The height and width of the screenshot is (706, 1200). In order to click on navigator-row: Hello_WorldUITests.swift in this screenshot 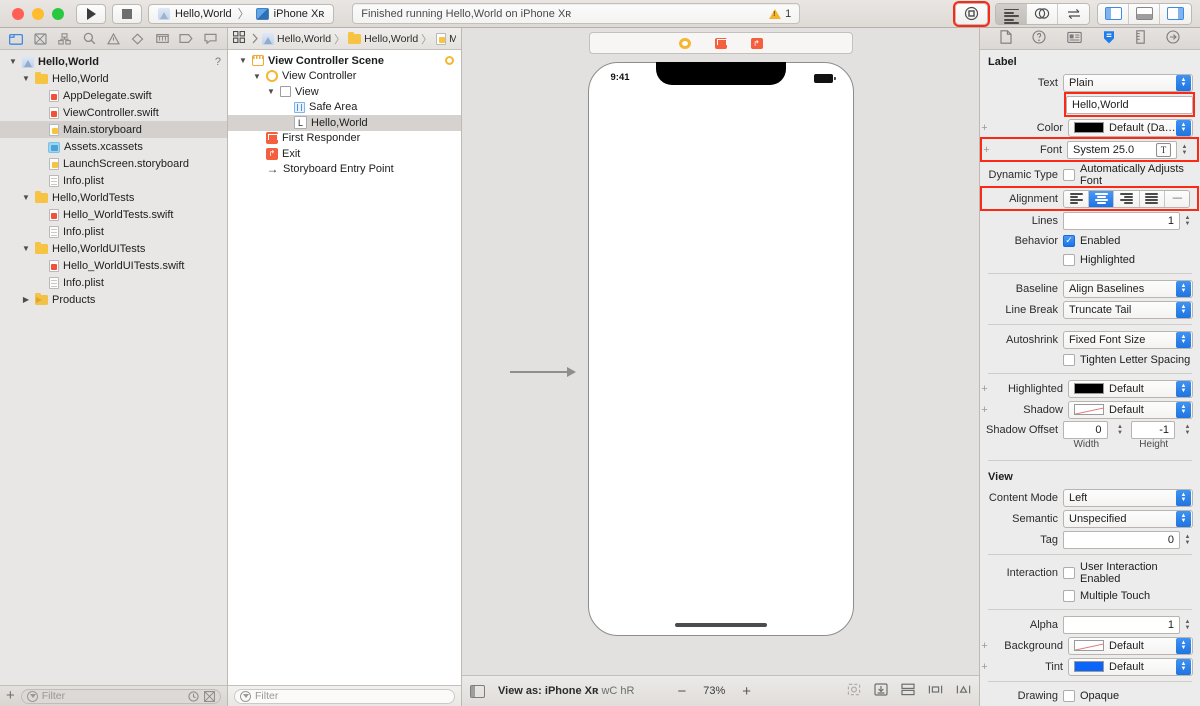, I will do `click(113, 265)`.